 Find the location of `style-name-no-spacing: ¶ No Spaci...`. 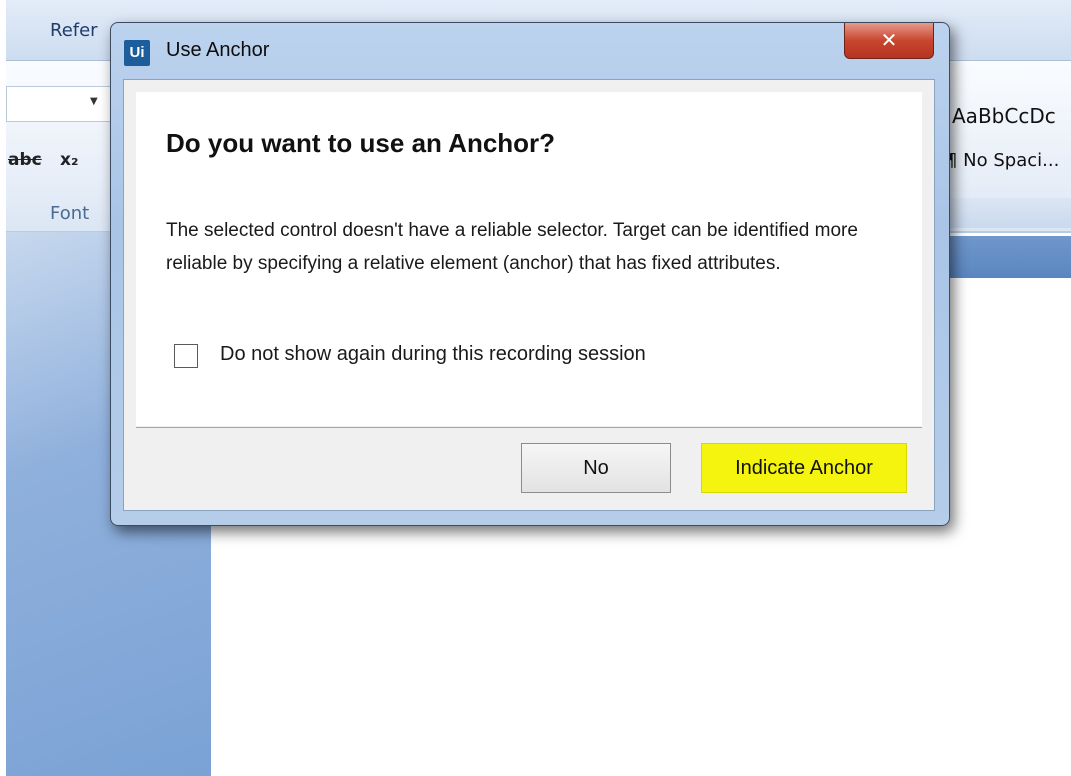

style-name-no-spacing: ¶ No Spaci... is located at coordinates (1002, 160).